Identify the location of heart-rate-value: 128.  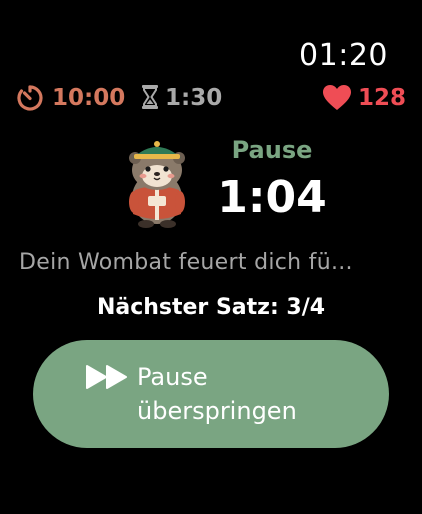
(381, 98).